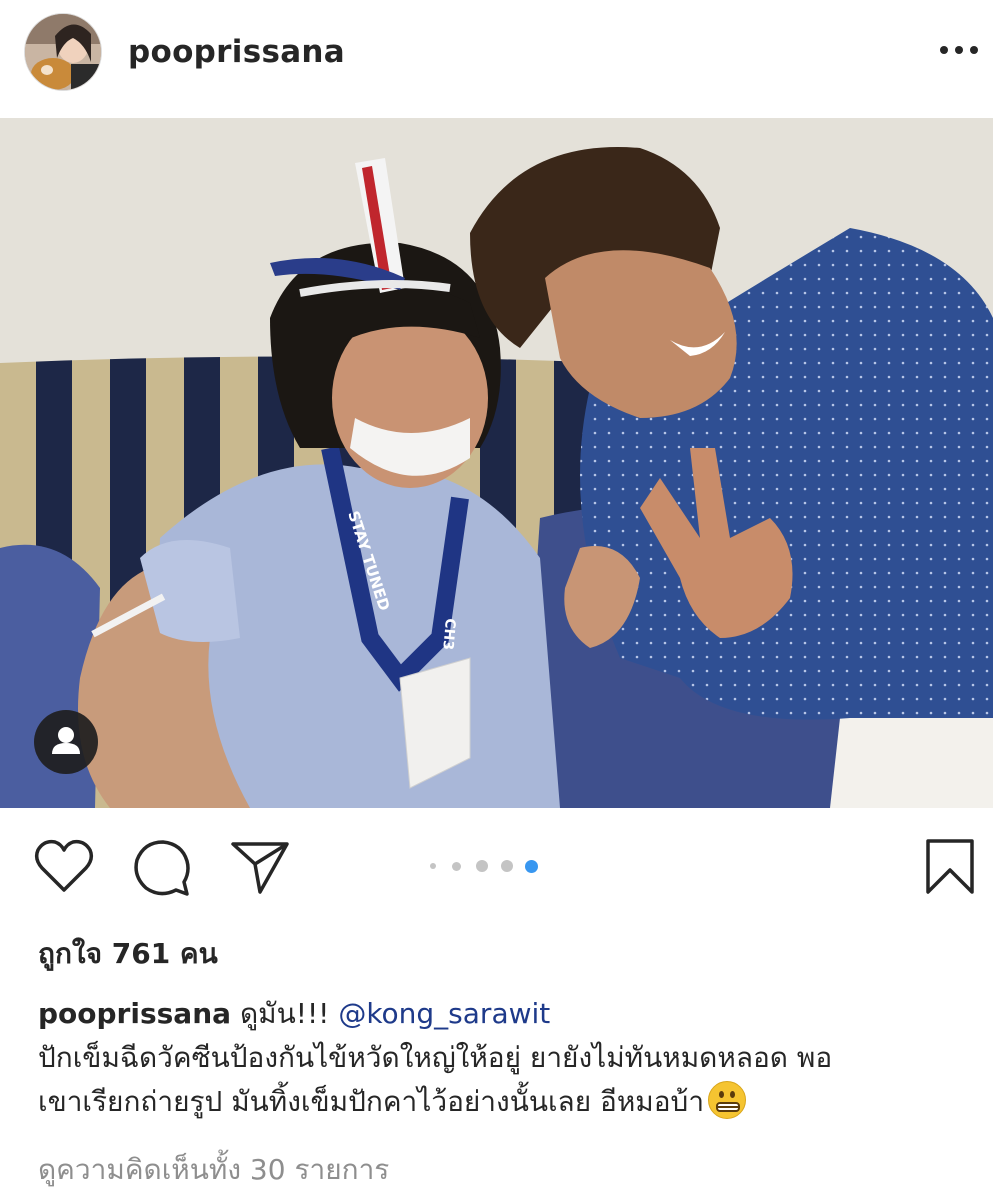 This screenshot has width=993, height=1200. Describe the element at coordinates (950, 867) in the screenshot. I see `bookmark-icon` at that location.